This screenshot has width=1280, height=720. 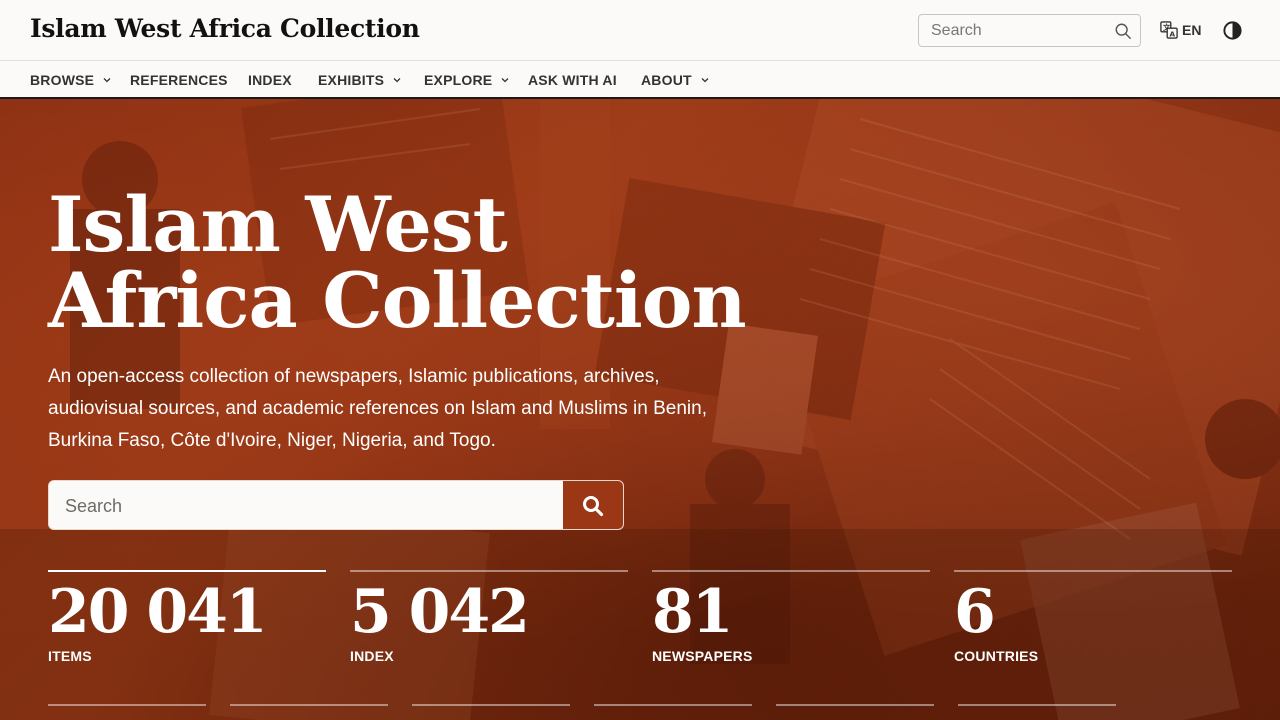 I want to click on nav-about-label: ABOUT, so click(x=666, y=80).